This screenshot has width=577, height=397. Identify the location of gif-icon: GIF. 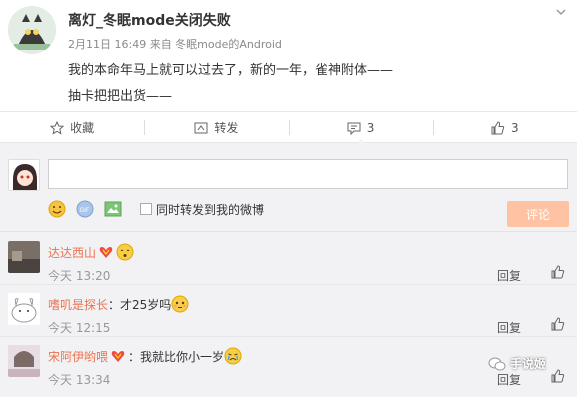
(85, 209).